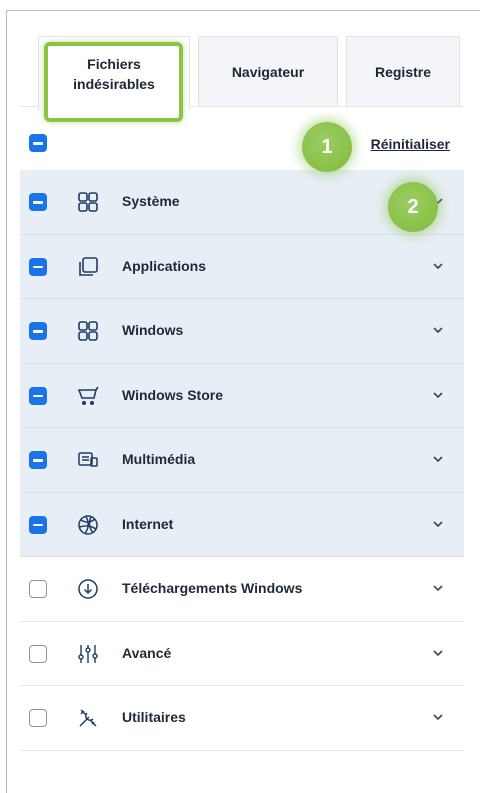 This screenshot has width=480, height=793. I want to click on category-label: Applications, so click(164, 265).